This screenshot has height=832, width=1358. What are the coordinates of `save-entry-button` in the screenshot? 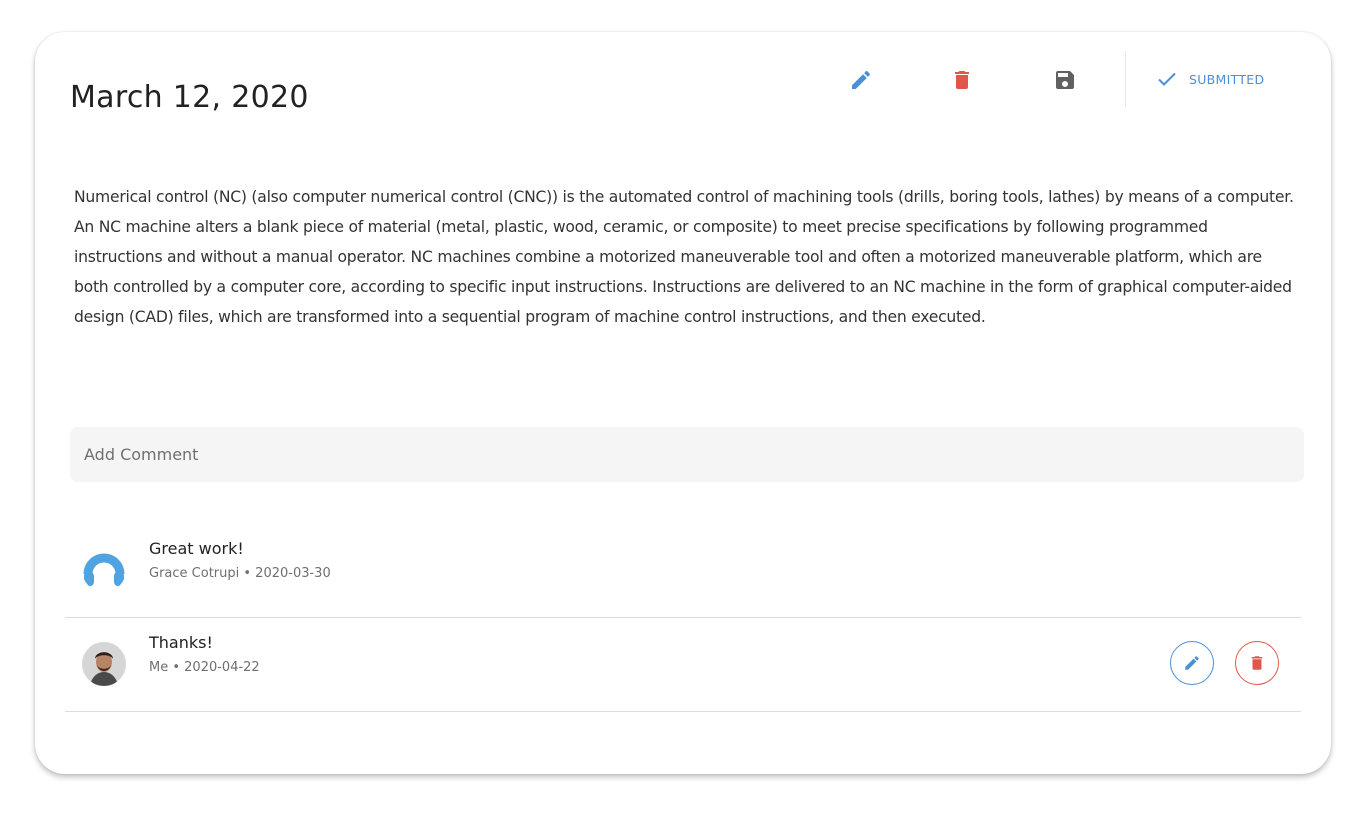 It's located at (1065, 80).